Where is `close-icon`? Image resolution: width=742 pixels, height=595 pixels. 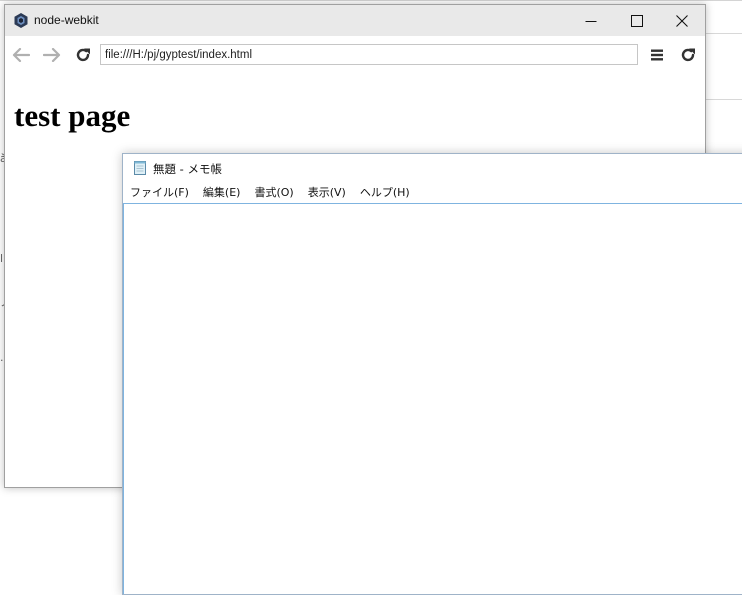 close-icon is located at coordinates (682, 20).